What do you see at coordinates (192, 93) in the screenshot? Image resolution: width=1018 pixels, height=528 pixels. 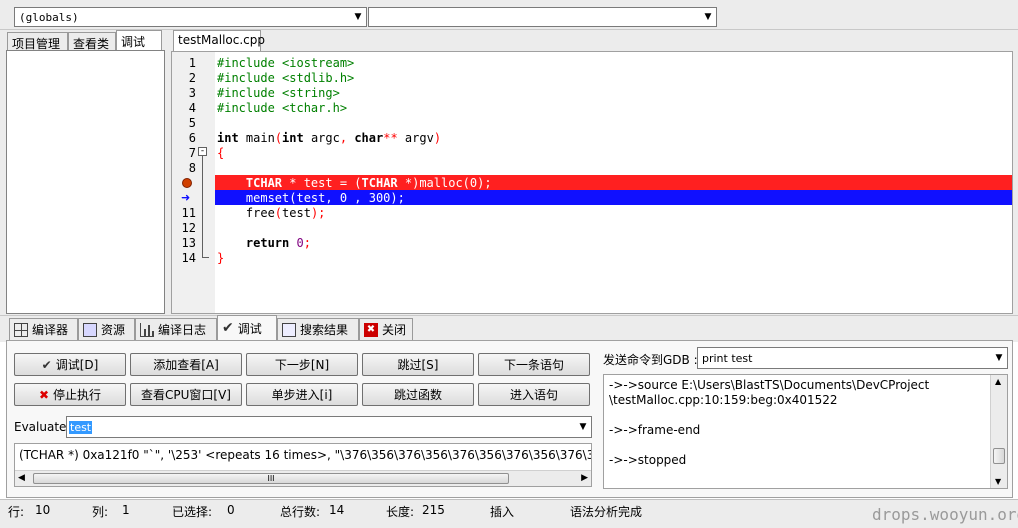 I see `line-number: 3` at bounding box center [192, 93].